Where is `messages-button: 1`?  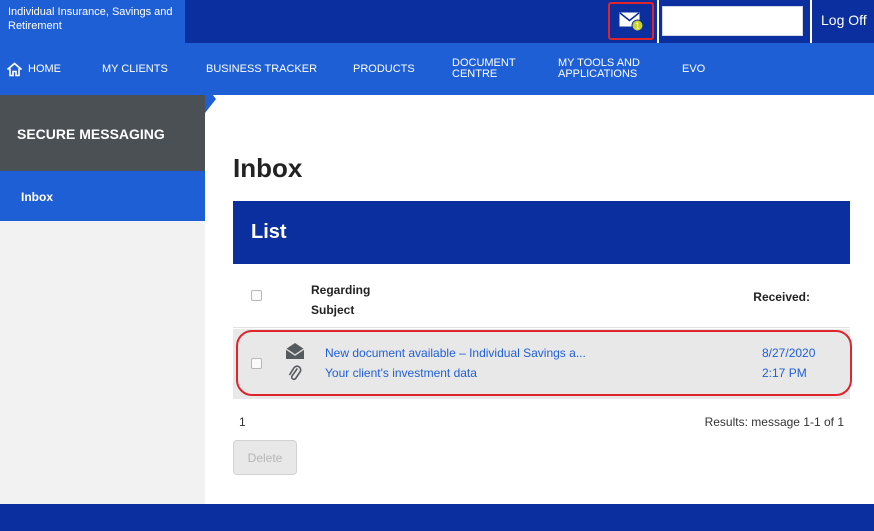 messages-button: 1 is located at coordinates (631, 21).